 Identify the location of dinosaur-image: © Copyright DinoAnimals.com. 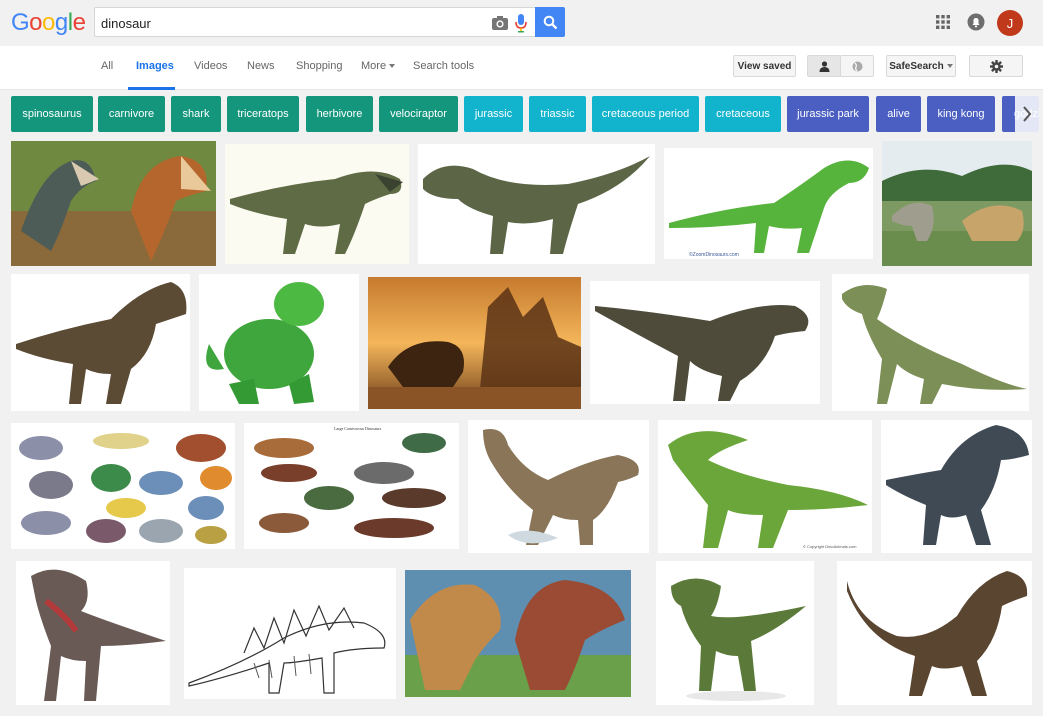
(765, 486).